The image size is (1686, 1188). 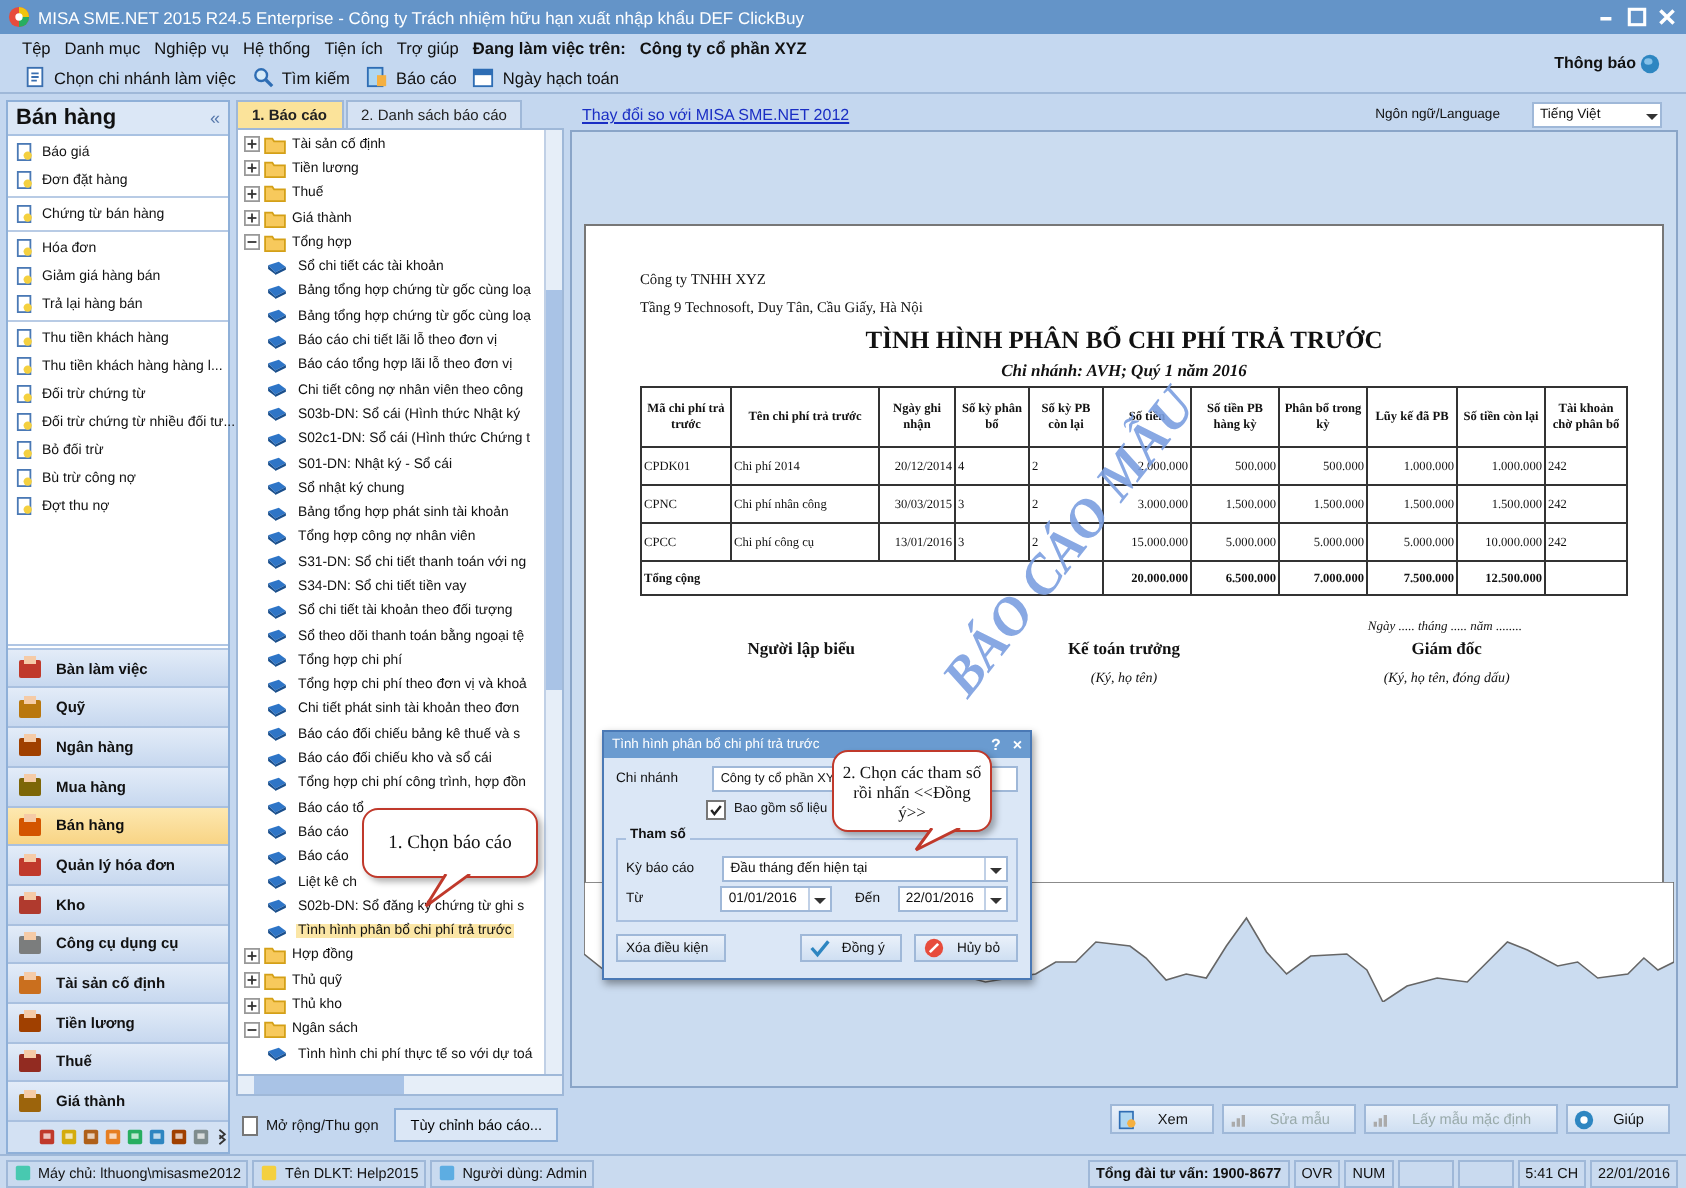 I want to click on panel-title: Bán hàng, so click(x=67, y=118).